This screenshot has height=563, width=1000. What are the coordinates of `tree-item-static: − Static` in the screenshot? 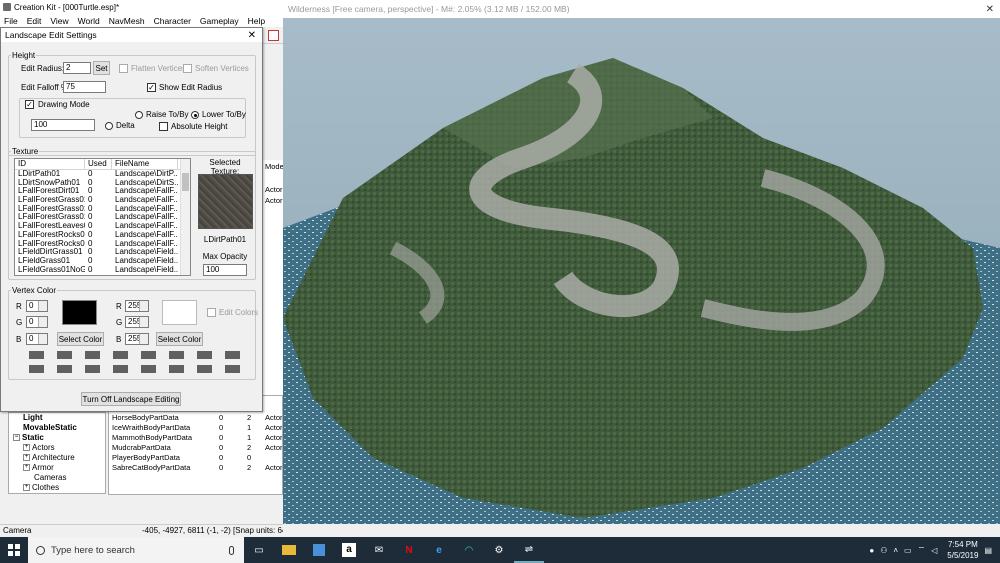 It's located at (57, 438).